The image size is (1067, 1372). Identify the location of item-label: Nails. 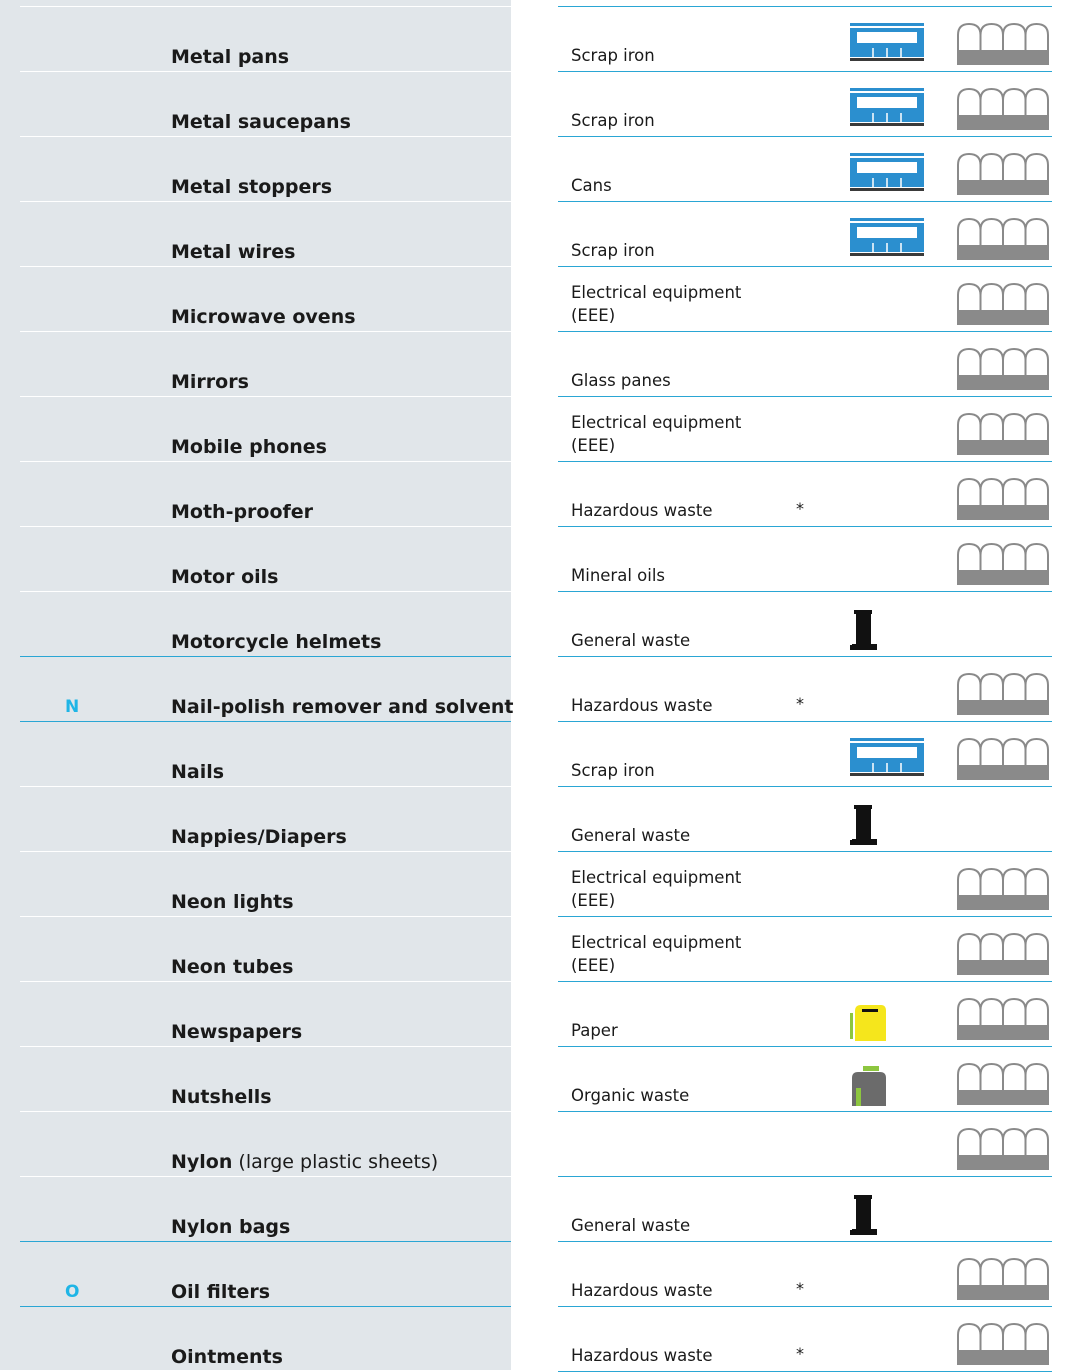
(198, 772).